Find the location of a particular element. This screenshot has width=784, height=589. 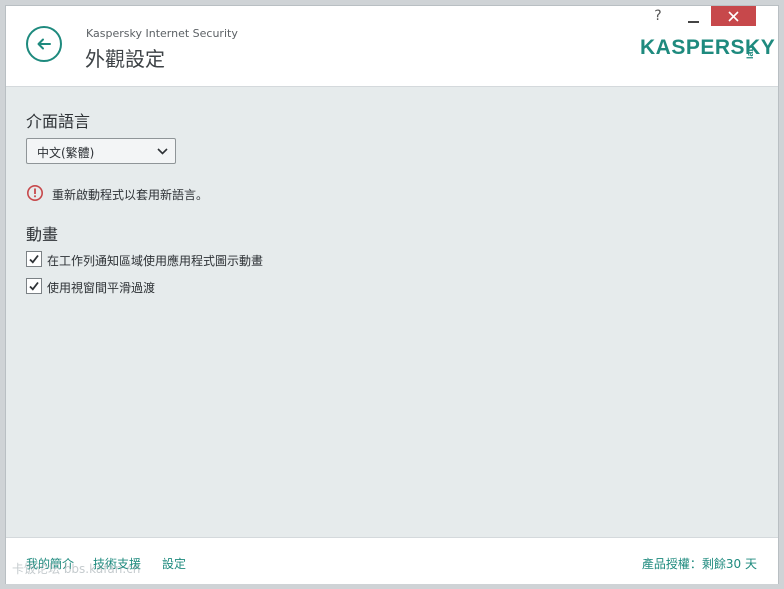

language-section-title: 介面語言 is located at coordinates (58, 121).